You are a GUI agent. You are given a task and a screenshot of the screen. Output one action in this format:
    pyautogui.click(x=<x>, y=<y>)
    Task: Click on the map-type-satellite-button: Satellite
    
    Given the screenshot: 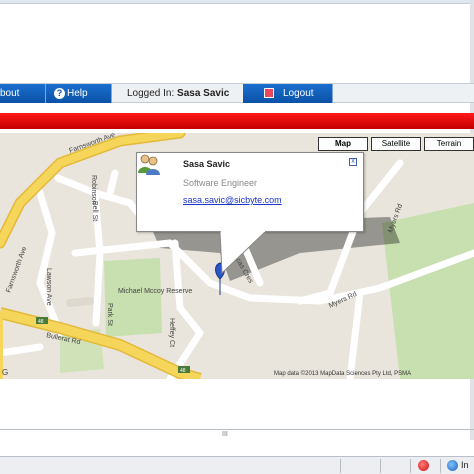 What is the action you would take?
    pyautogui.click(x=396, y=144)
    